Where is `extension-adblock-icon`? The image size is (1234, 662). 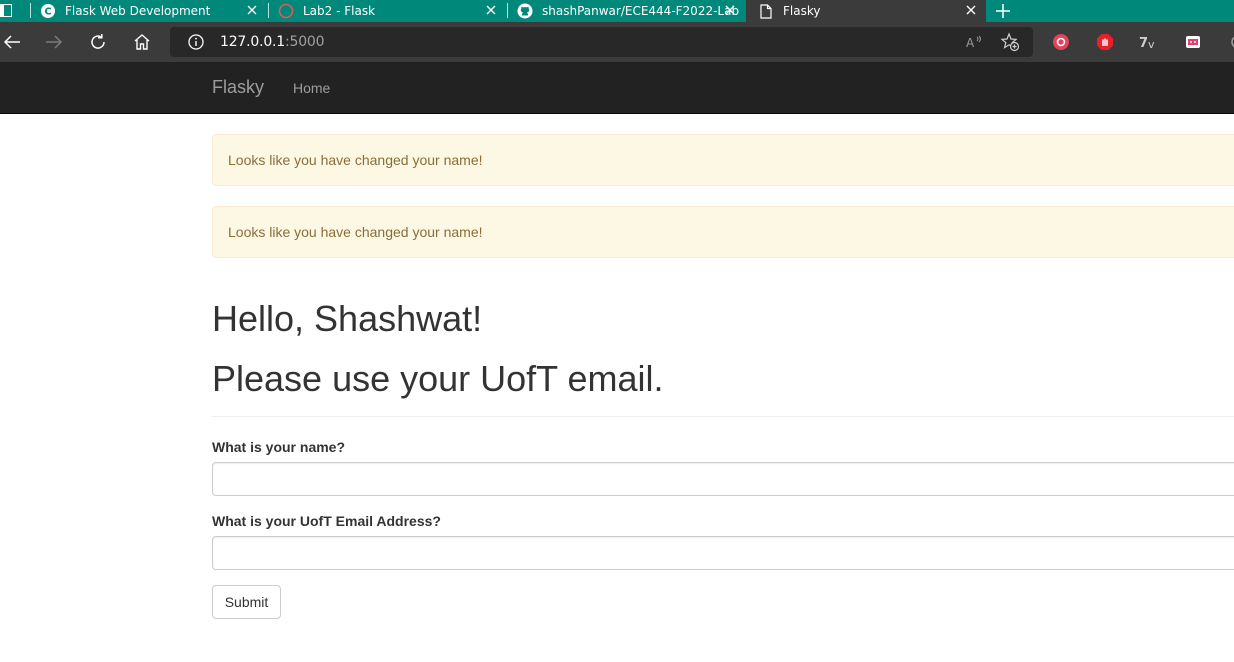 extension-adblock-icon is located at coordinates (1105, 42).